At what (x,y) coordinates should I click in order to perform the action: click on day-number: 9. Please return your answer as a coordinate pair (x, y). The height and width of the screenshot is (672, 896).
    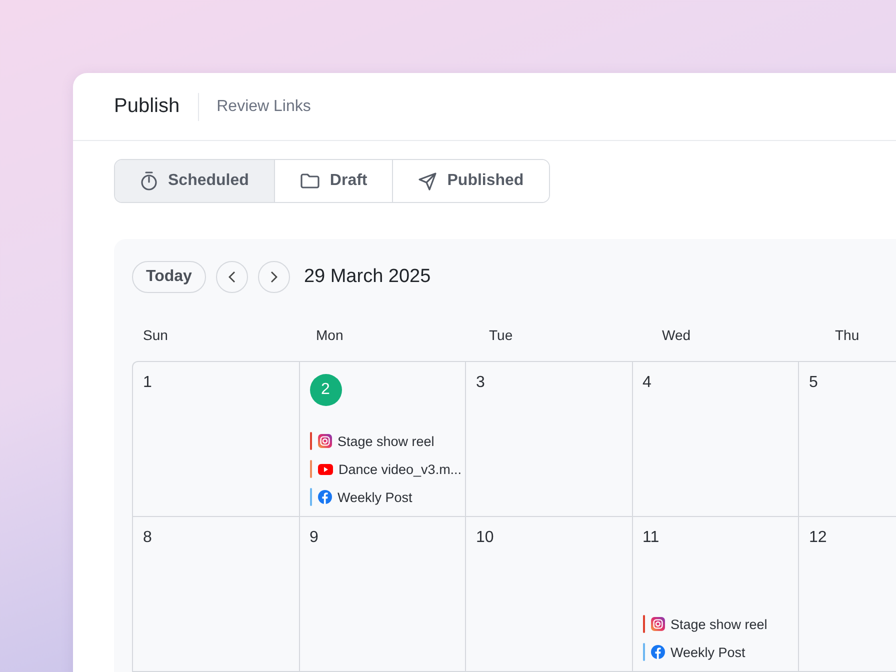
    Looking at the image, I should click on (314, 538).